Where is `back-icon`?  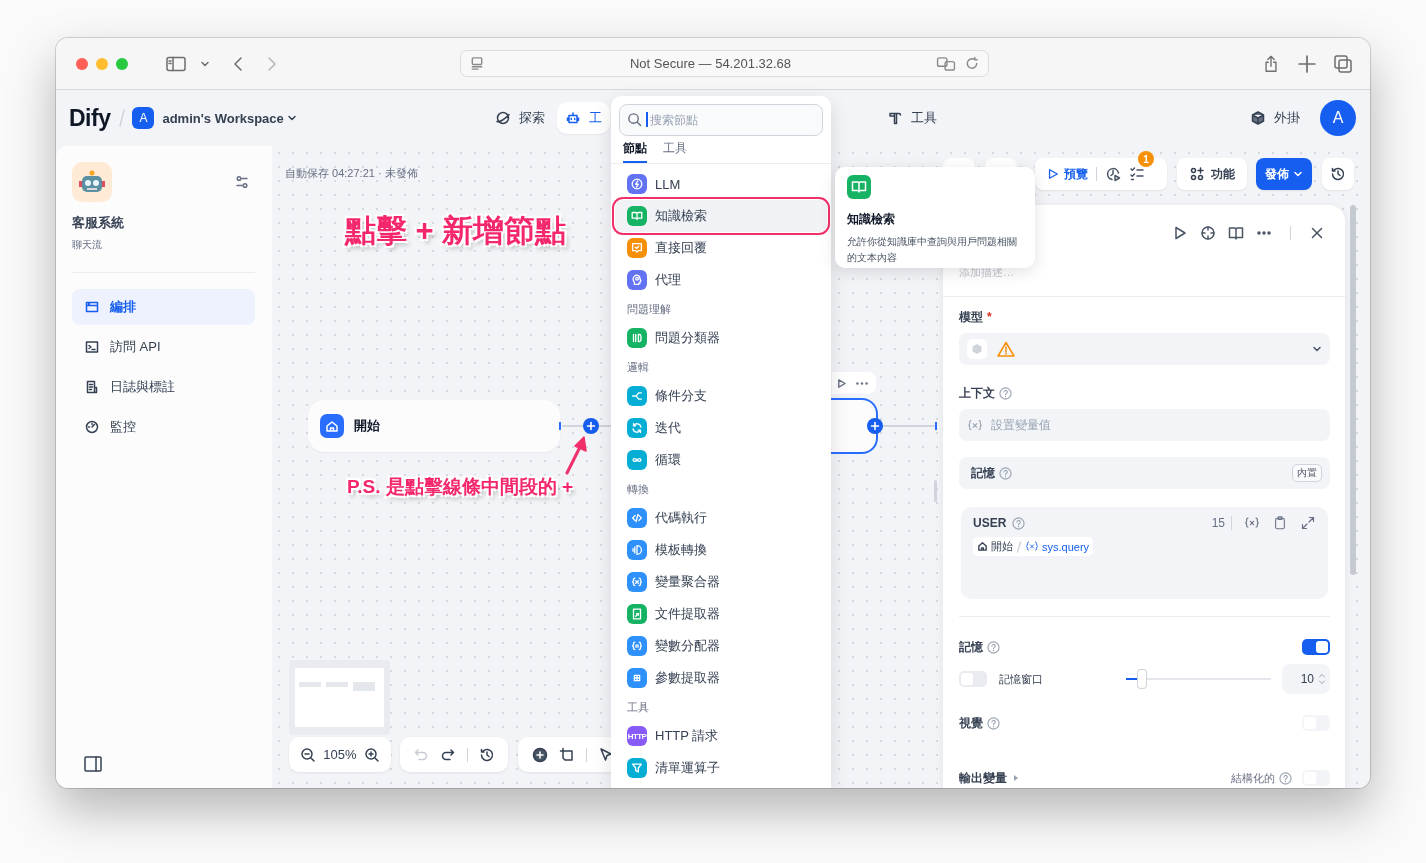
back-icon is located at coordinates (238, 63).